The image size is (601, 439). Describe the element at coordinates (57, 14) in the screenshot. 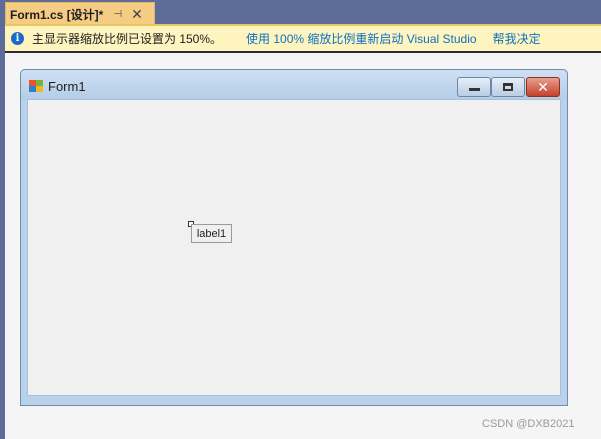

I see `tab-title: Form1.cs [设计]*` at that location.